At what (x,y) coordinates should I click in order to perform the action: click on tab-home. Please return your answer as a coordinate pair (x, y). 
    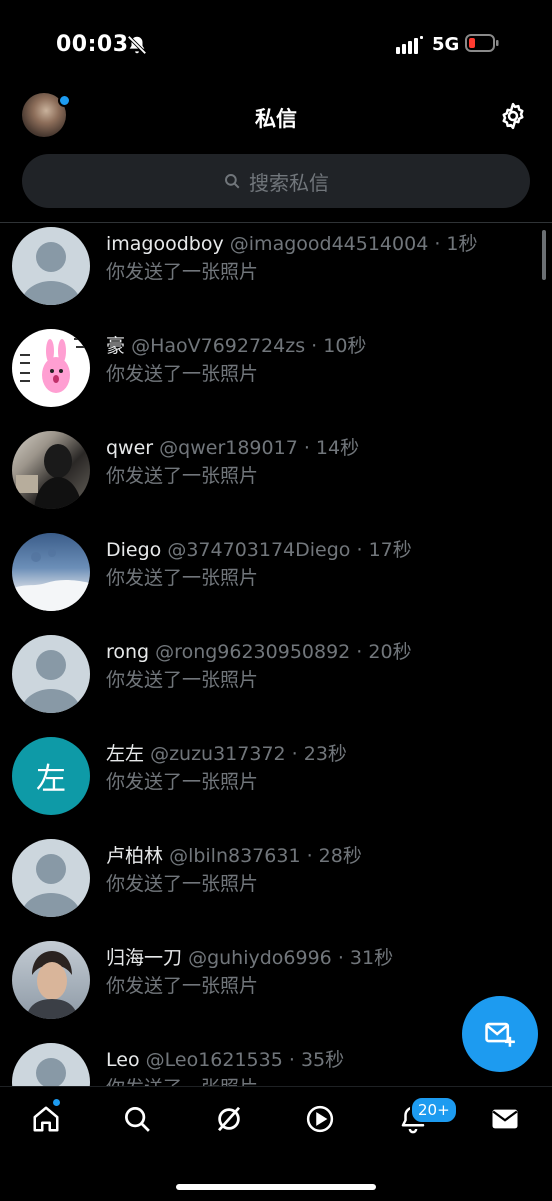
    Looking at the image, I should click on (46, 1119).